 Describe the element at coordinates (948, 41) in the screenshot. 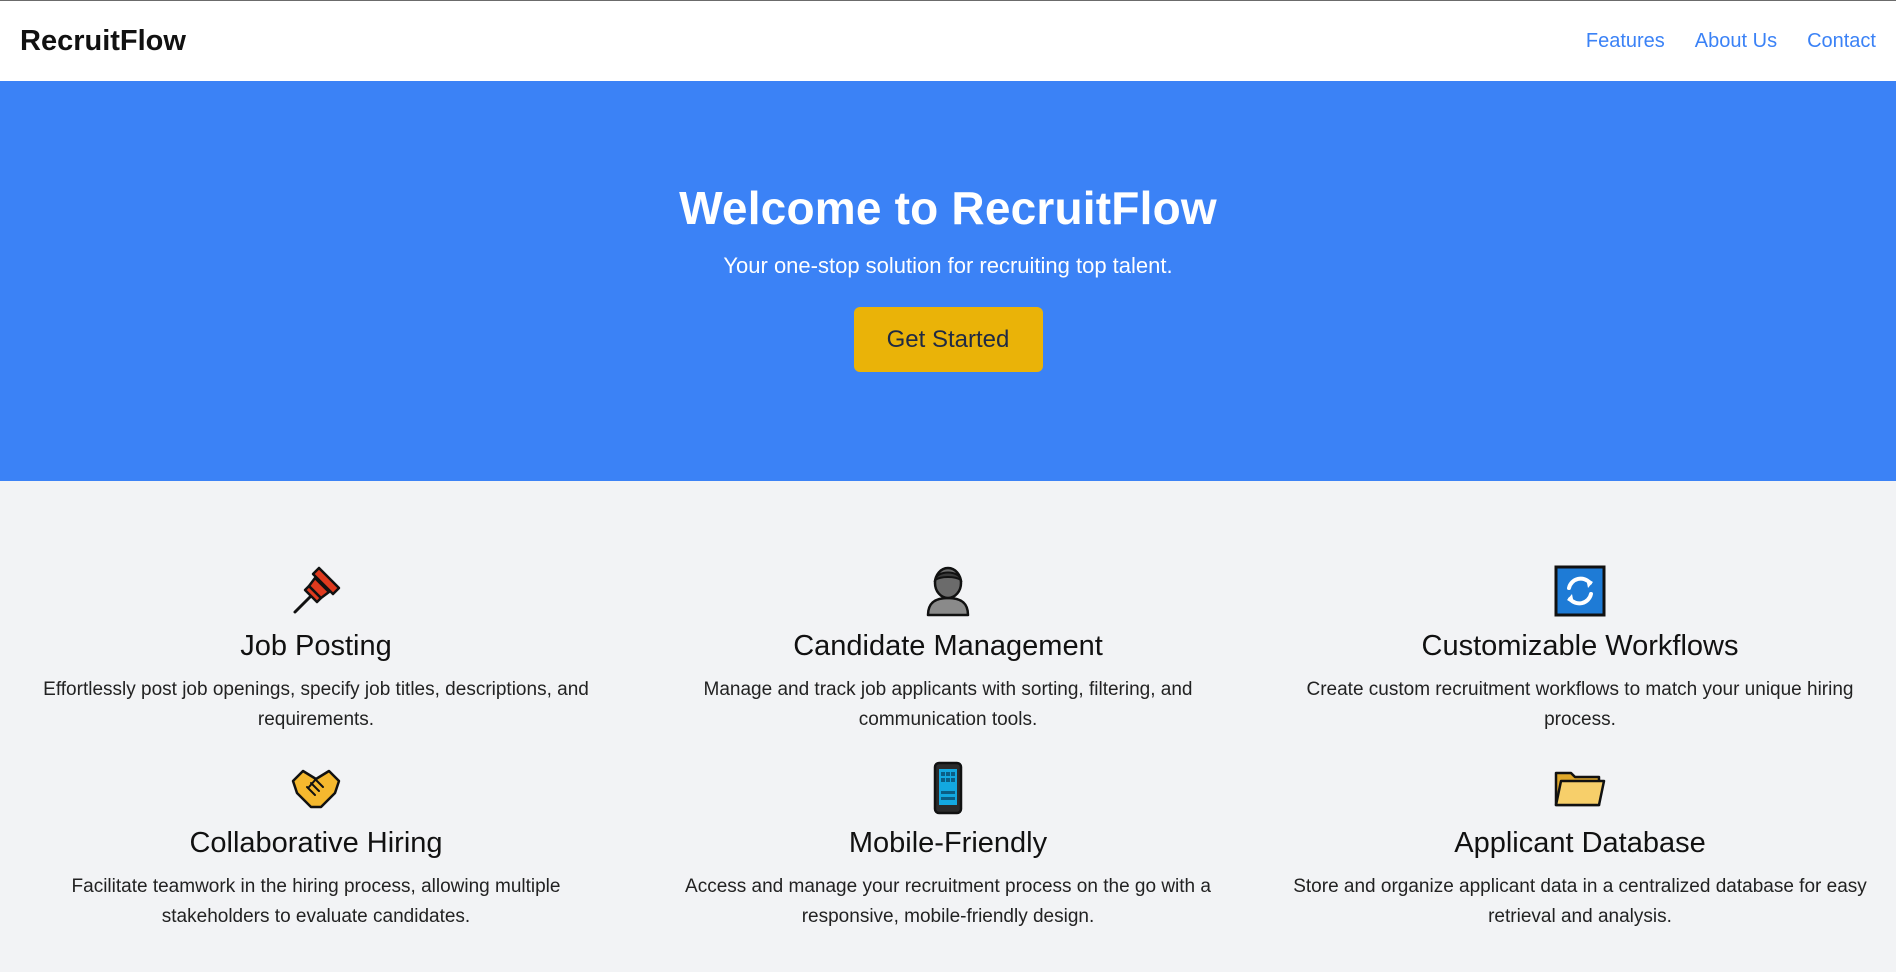

I see `top-navbar: RecruitFlow Features About Us Contact` at that location.